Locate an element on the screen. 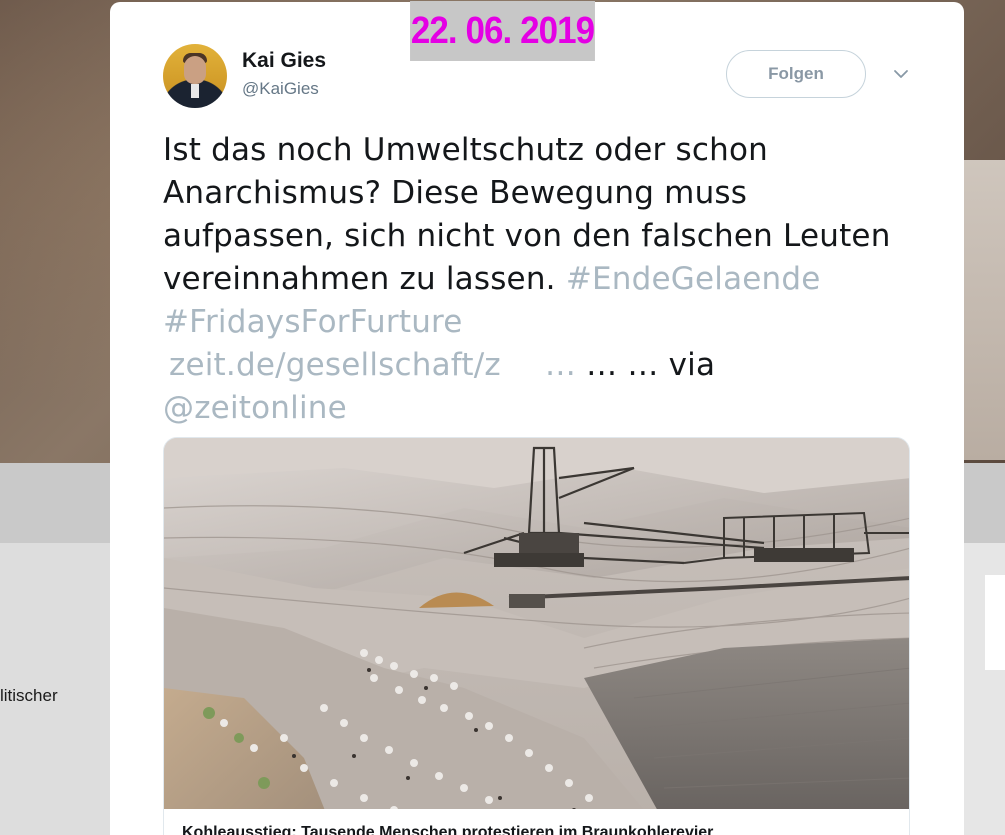 The width and height of the screenshot is (1005, 835). tweet-text-line: @zeitonline is located at coordinates (543, 408).